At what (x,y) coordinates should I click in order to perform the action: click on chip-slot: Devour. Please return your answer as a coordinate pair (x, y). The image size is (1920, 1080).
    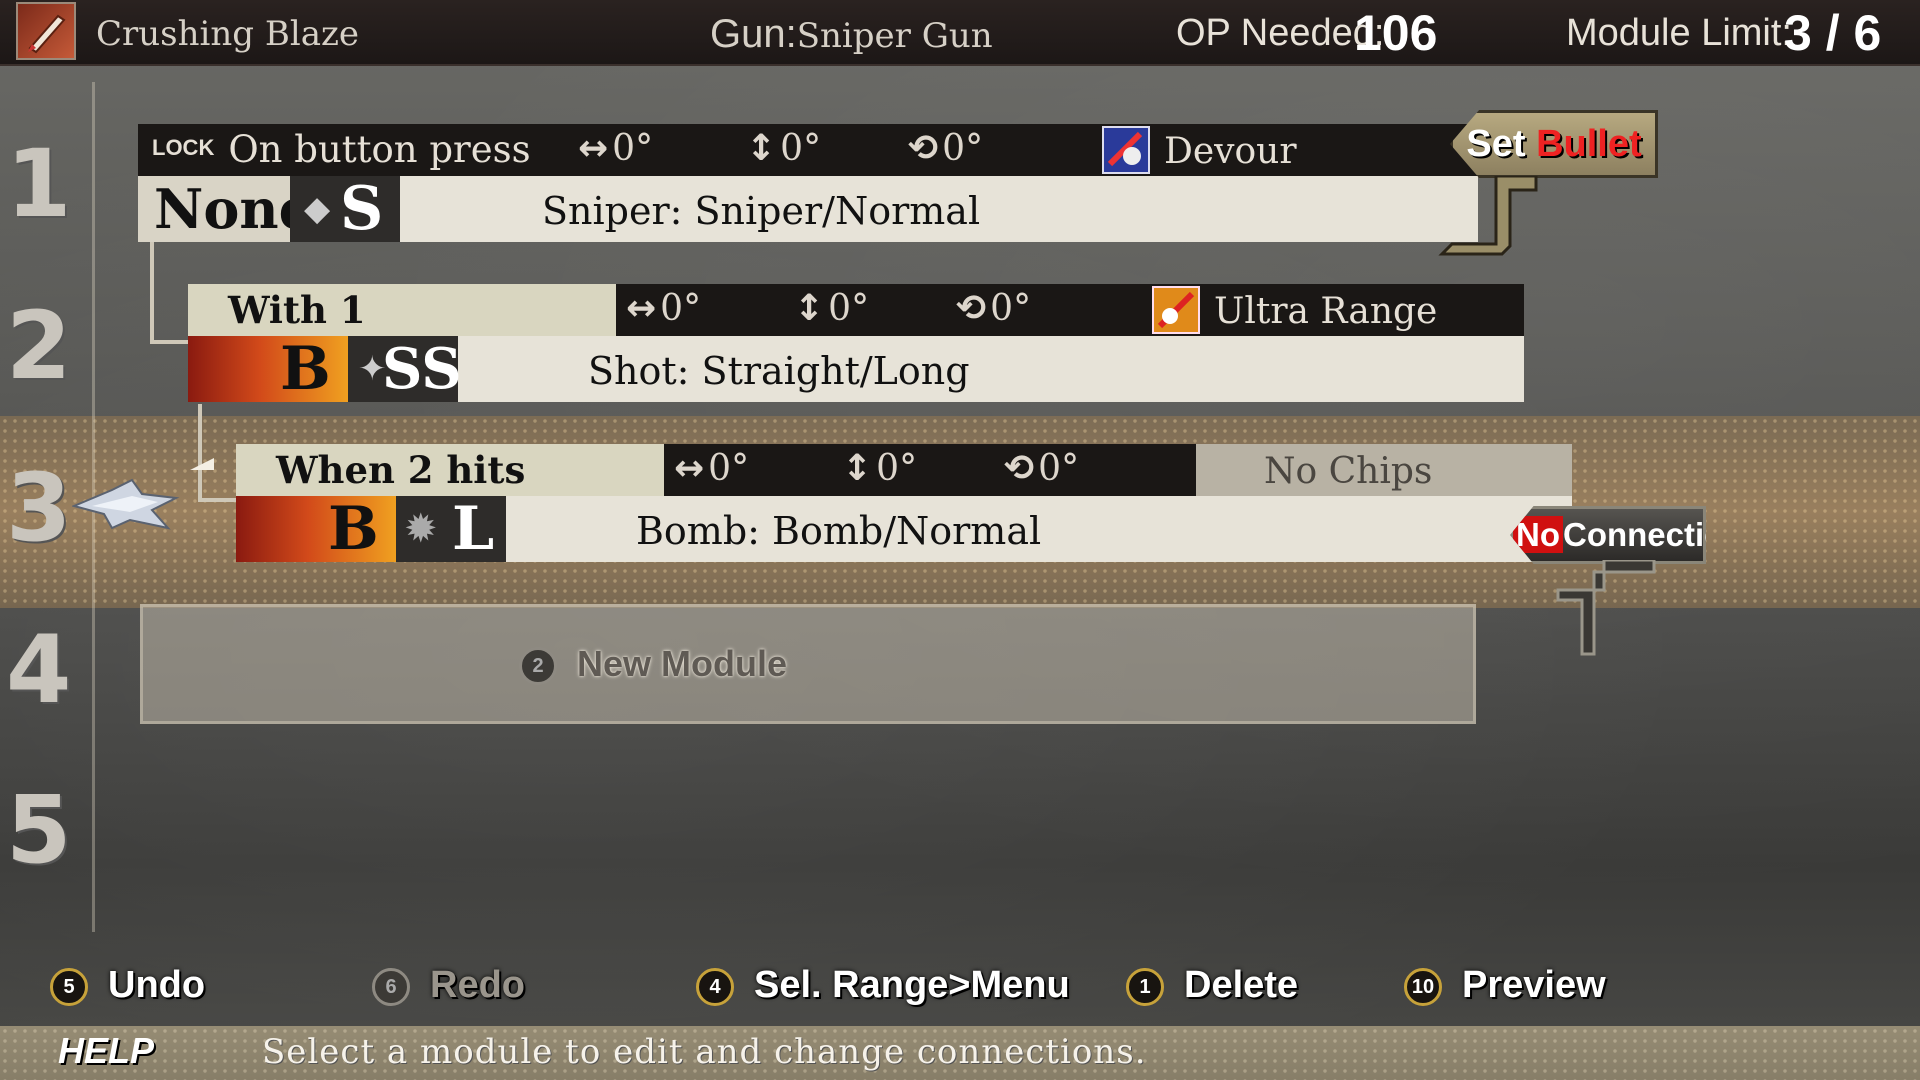
    Looking at the image, I should click on (1288, 150).